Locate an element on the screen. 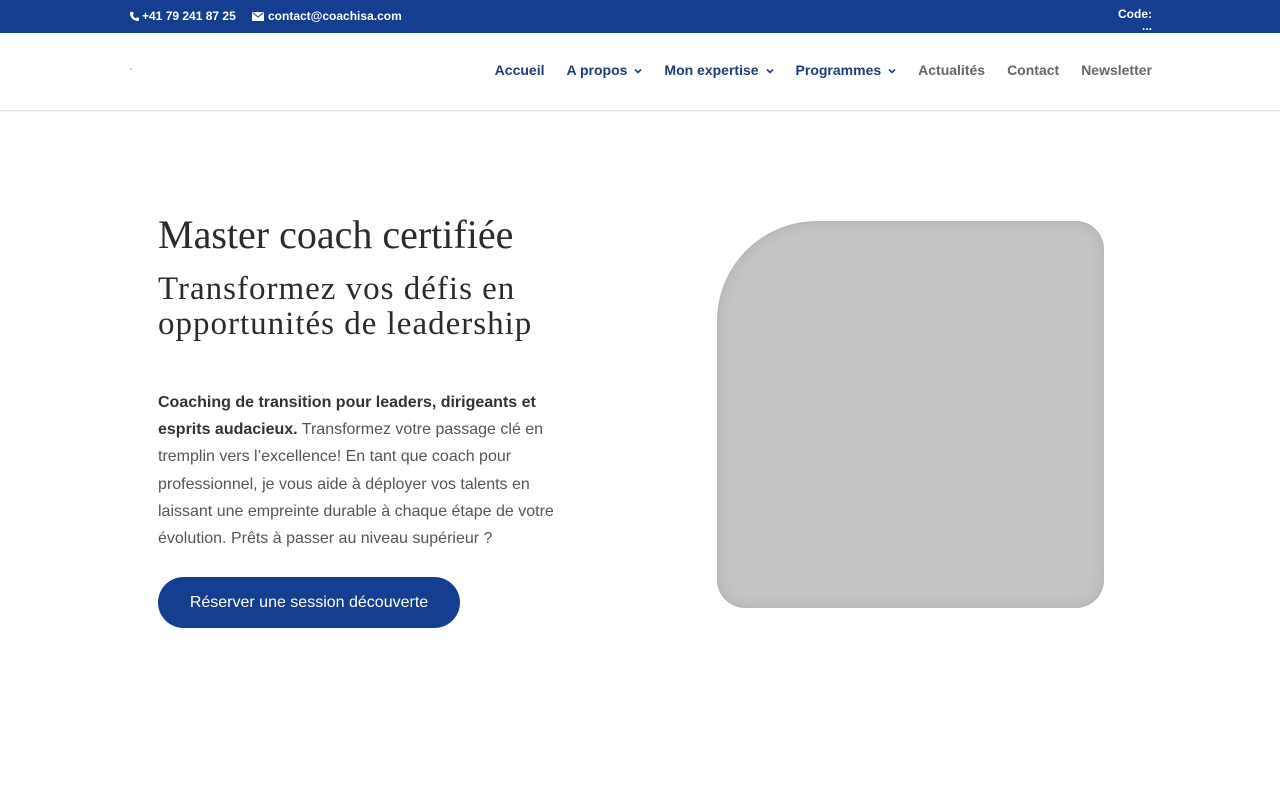 The image size is (1280, 800). nav-item-label: Newsletter is located at coordinates (1116, 70).